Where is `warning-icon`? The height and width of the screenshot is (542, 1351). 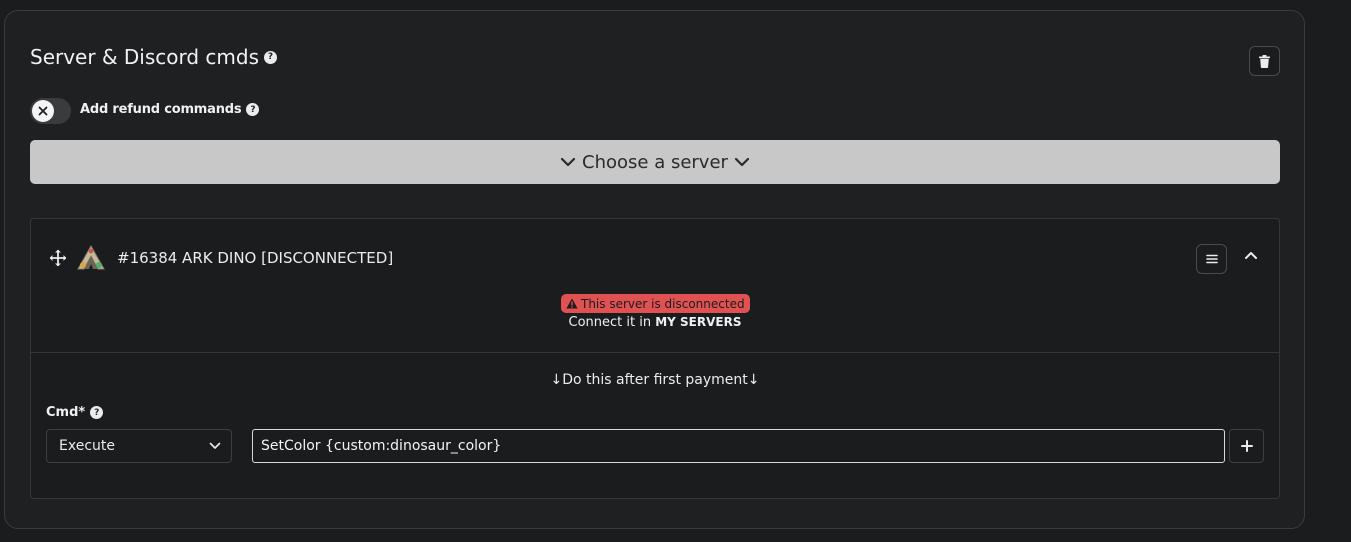 warning-icon is located at coordinates (572, 303).